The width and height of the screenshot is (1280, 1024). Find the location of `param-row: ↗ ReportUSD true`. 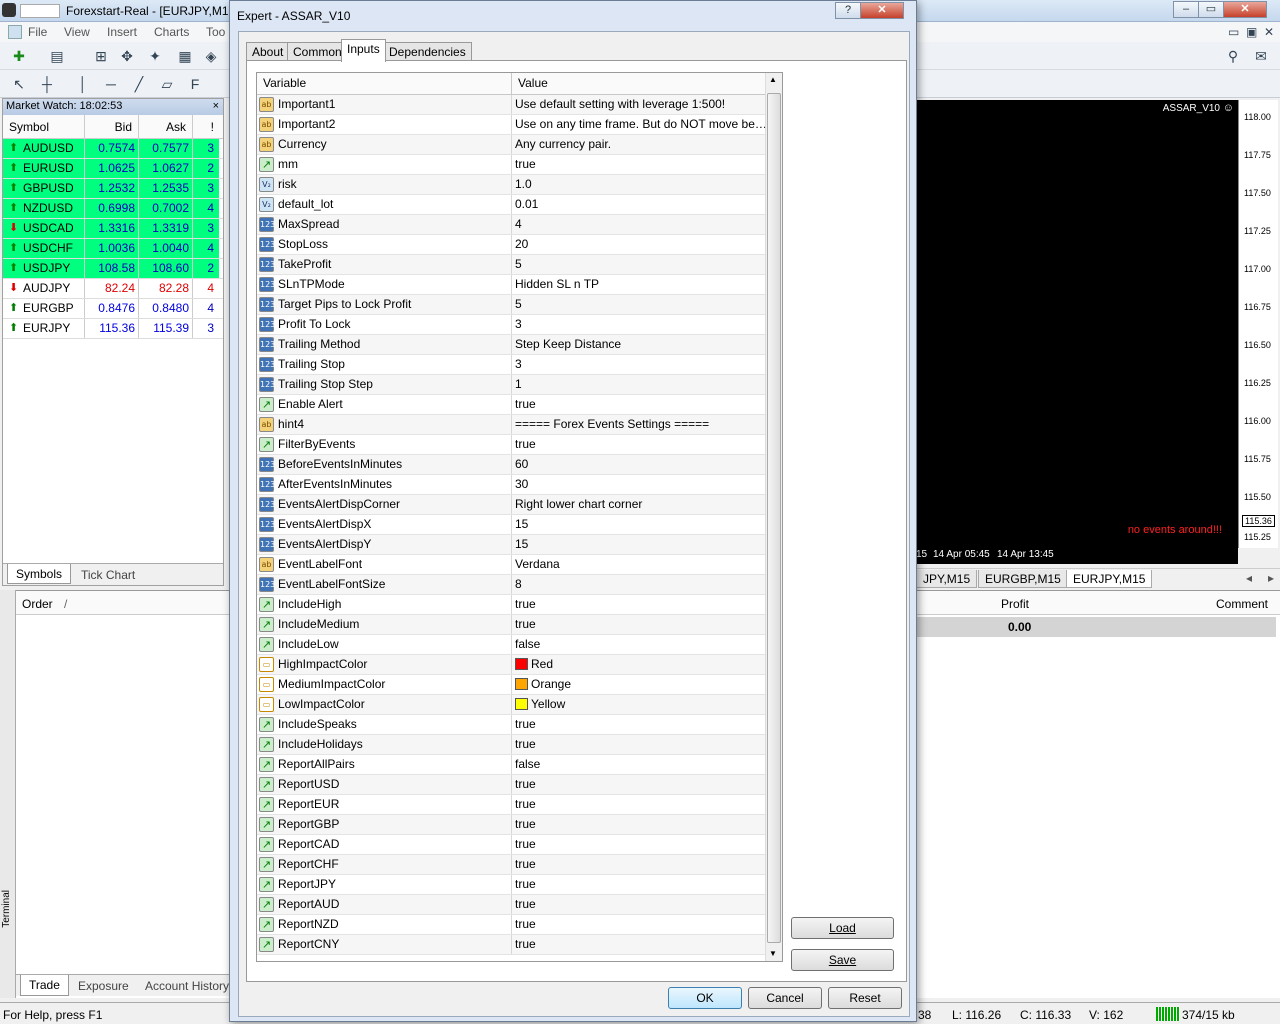

param-row: ↗ ReportUSD true is located at coordinates (519, 785).